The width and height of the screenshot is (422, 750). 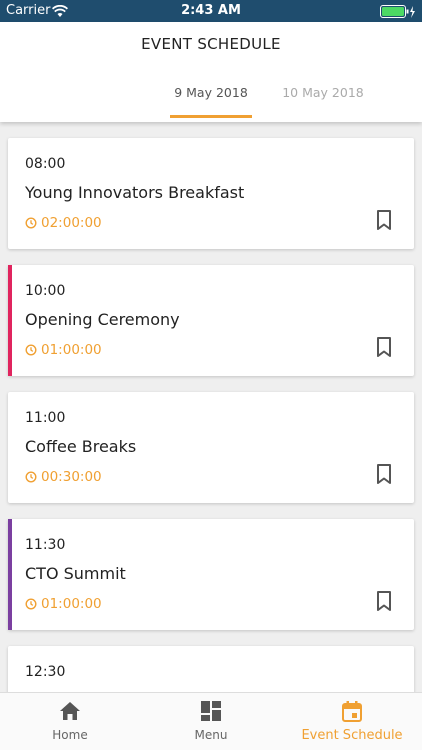 What do you see at coordinates (352, 712) in the screenshot?
I see `calendar-icon` at bounding box center [352, 712].